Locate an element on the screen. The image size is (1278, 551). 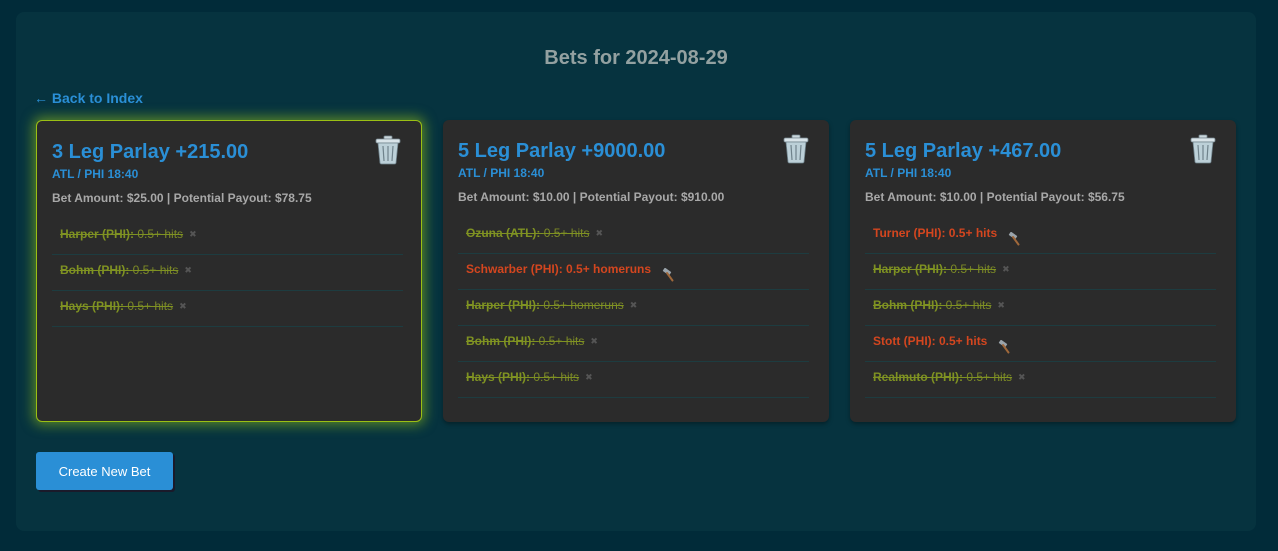
leg-description: Ozuna (ATL): 0.5+ hits is located at coordinates (527, 233).